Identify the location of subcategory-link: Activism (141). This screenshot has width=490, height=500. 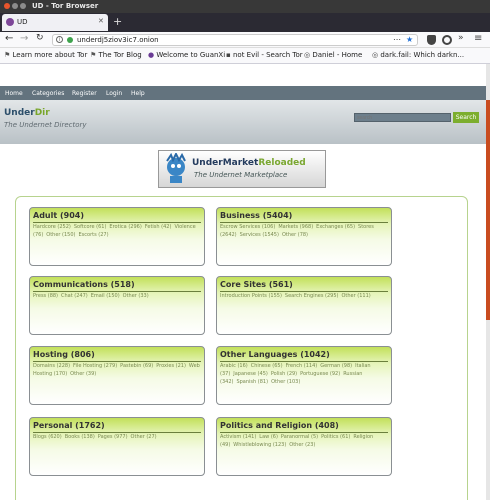
(238, 437).